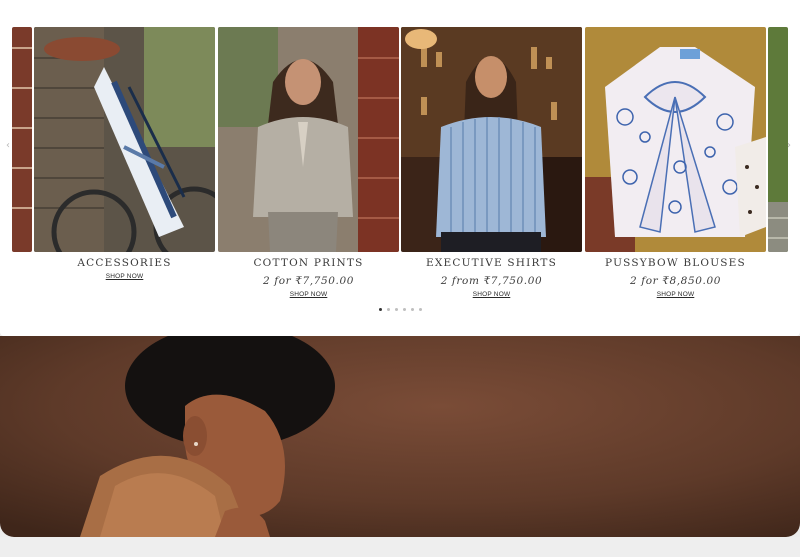 This screenshot has height=557, width=800. What do you see at coordinates (675, 294) in the screenshot?
I see `shop-now-link-pussybow-blouses: SHOP NOW` at bounding box center [675, 294].